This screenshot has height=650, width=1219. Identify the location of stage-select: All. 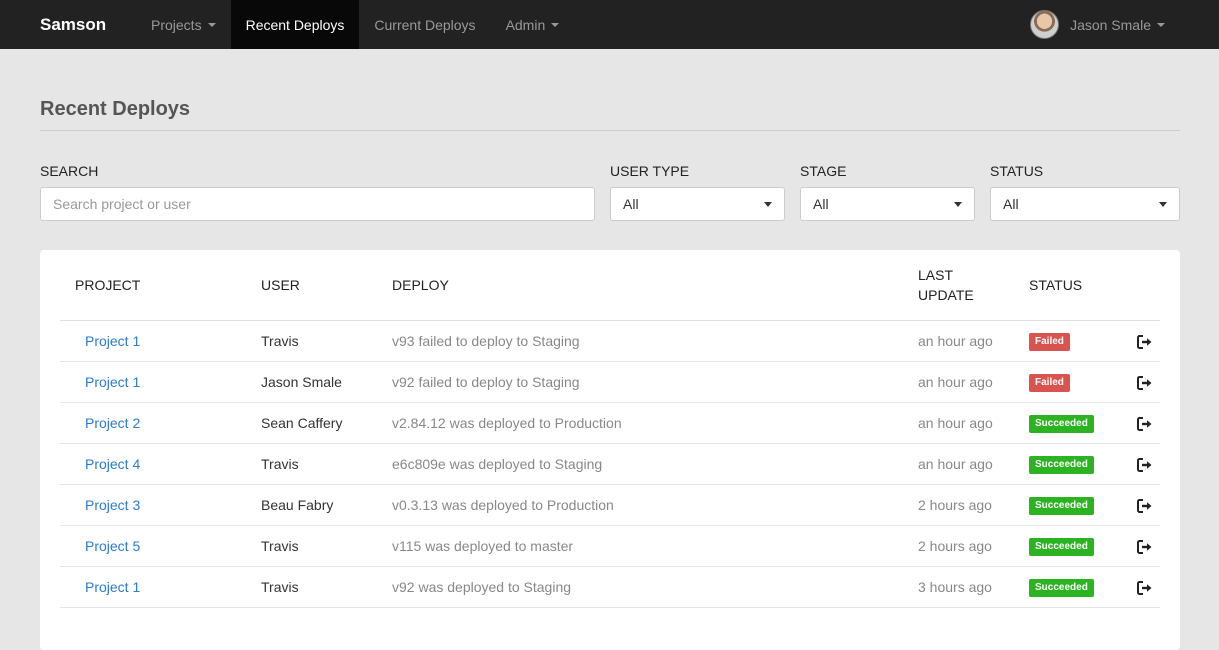
(887, 204).